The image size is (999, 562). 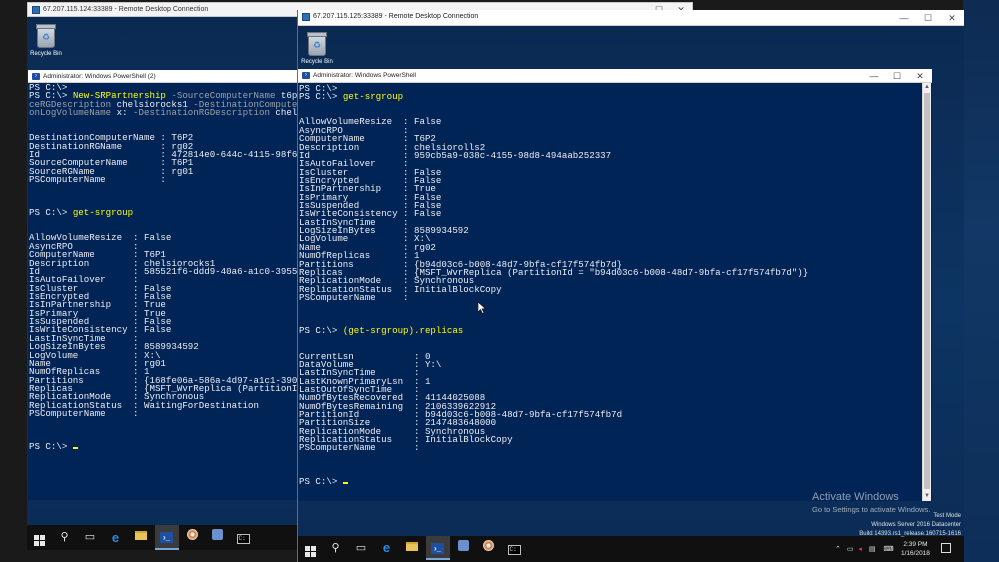 I want to click on cmd-icon: C:, so click(x=514, y=550).